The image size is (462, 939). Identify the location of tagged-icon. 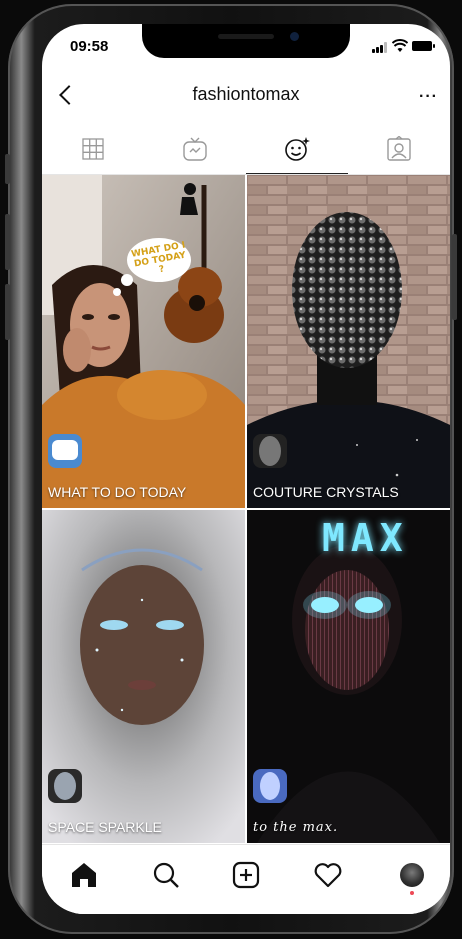
(399, 148).